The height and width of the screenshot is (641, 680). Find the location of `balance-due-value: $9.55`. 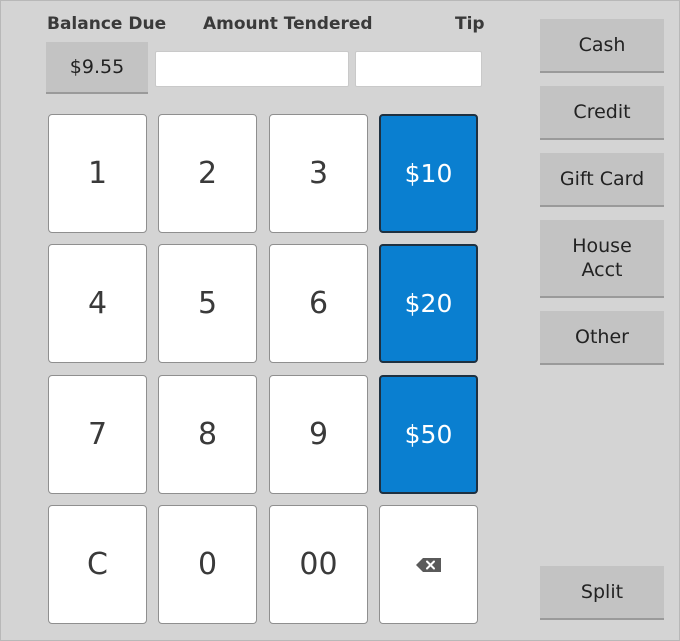

balance-due-value: $9.55 is located at coordinates (97, 68).